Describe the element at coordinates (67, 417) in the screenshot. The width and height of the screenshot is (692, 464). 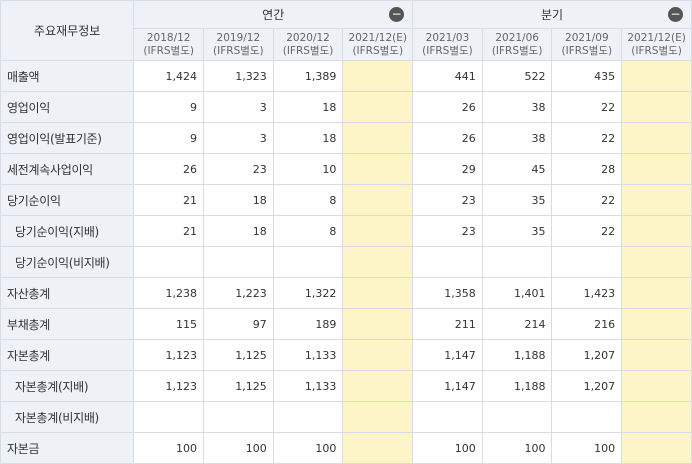
I see `row-label: 자본총계(비지배)` at that location.